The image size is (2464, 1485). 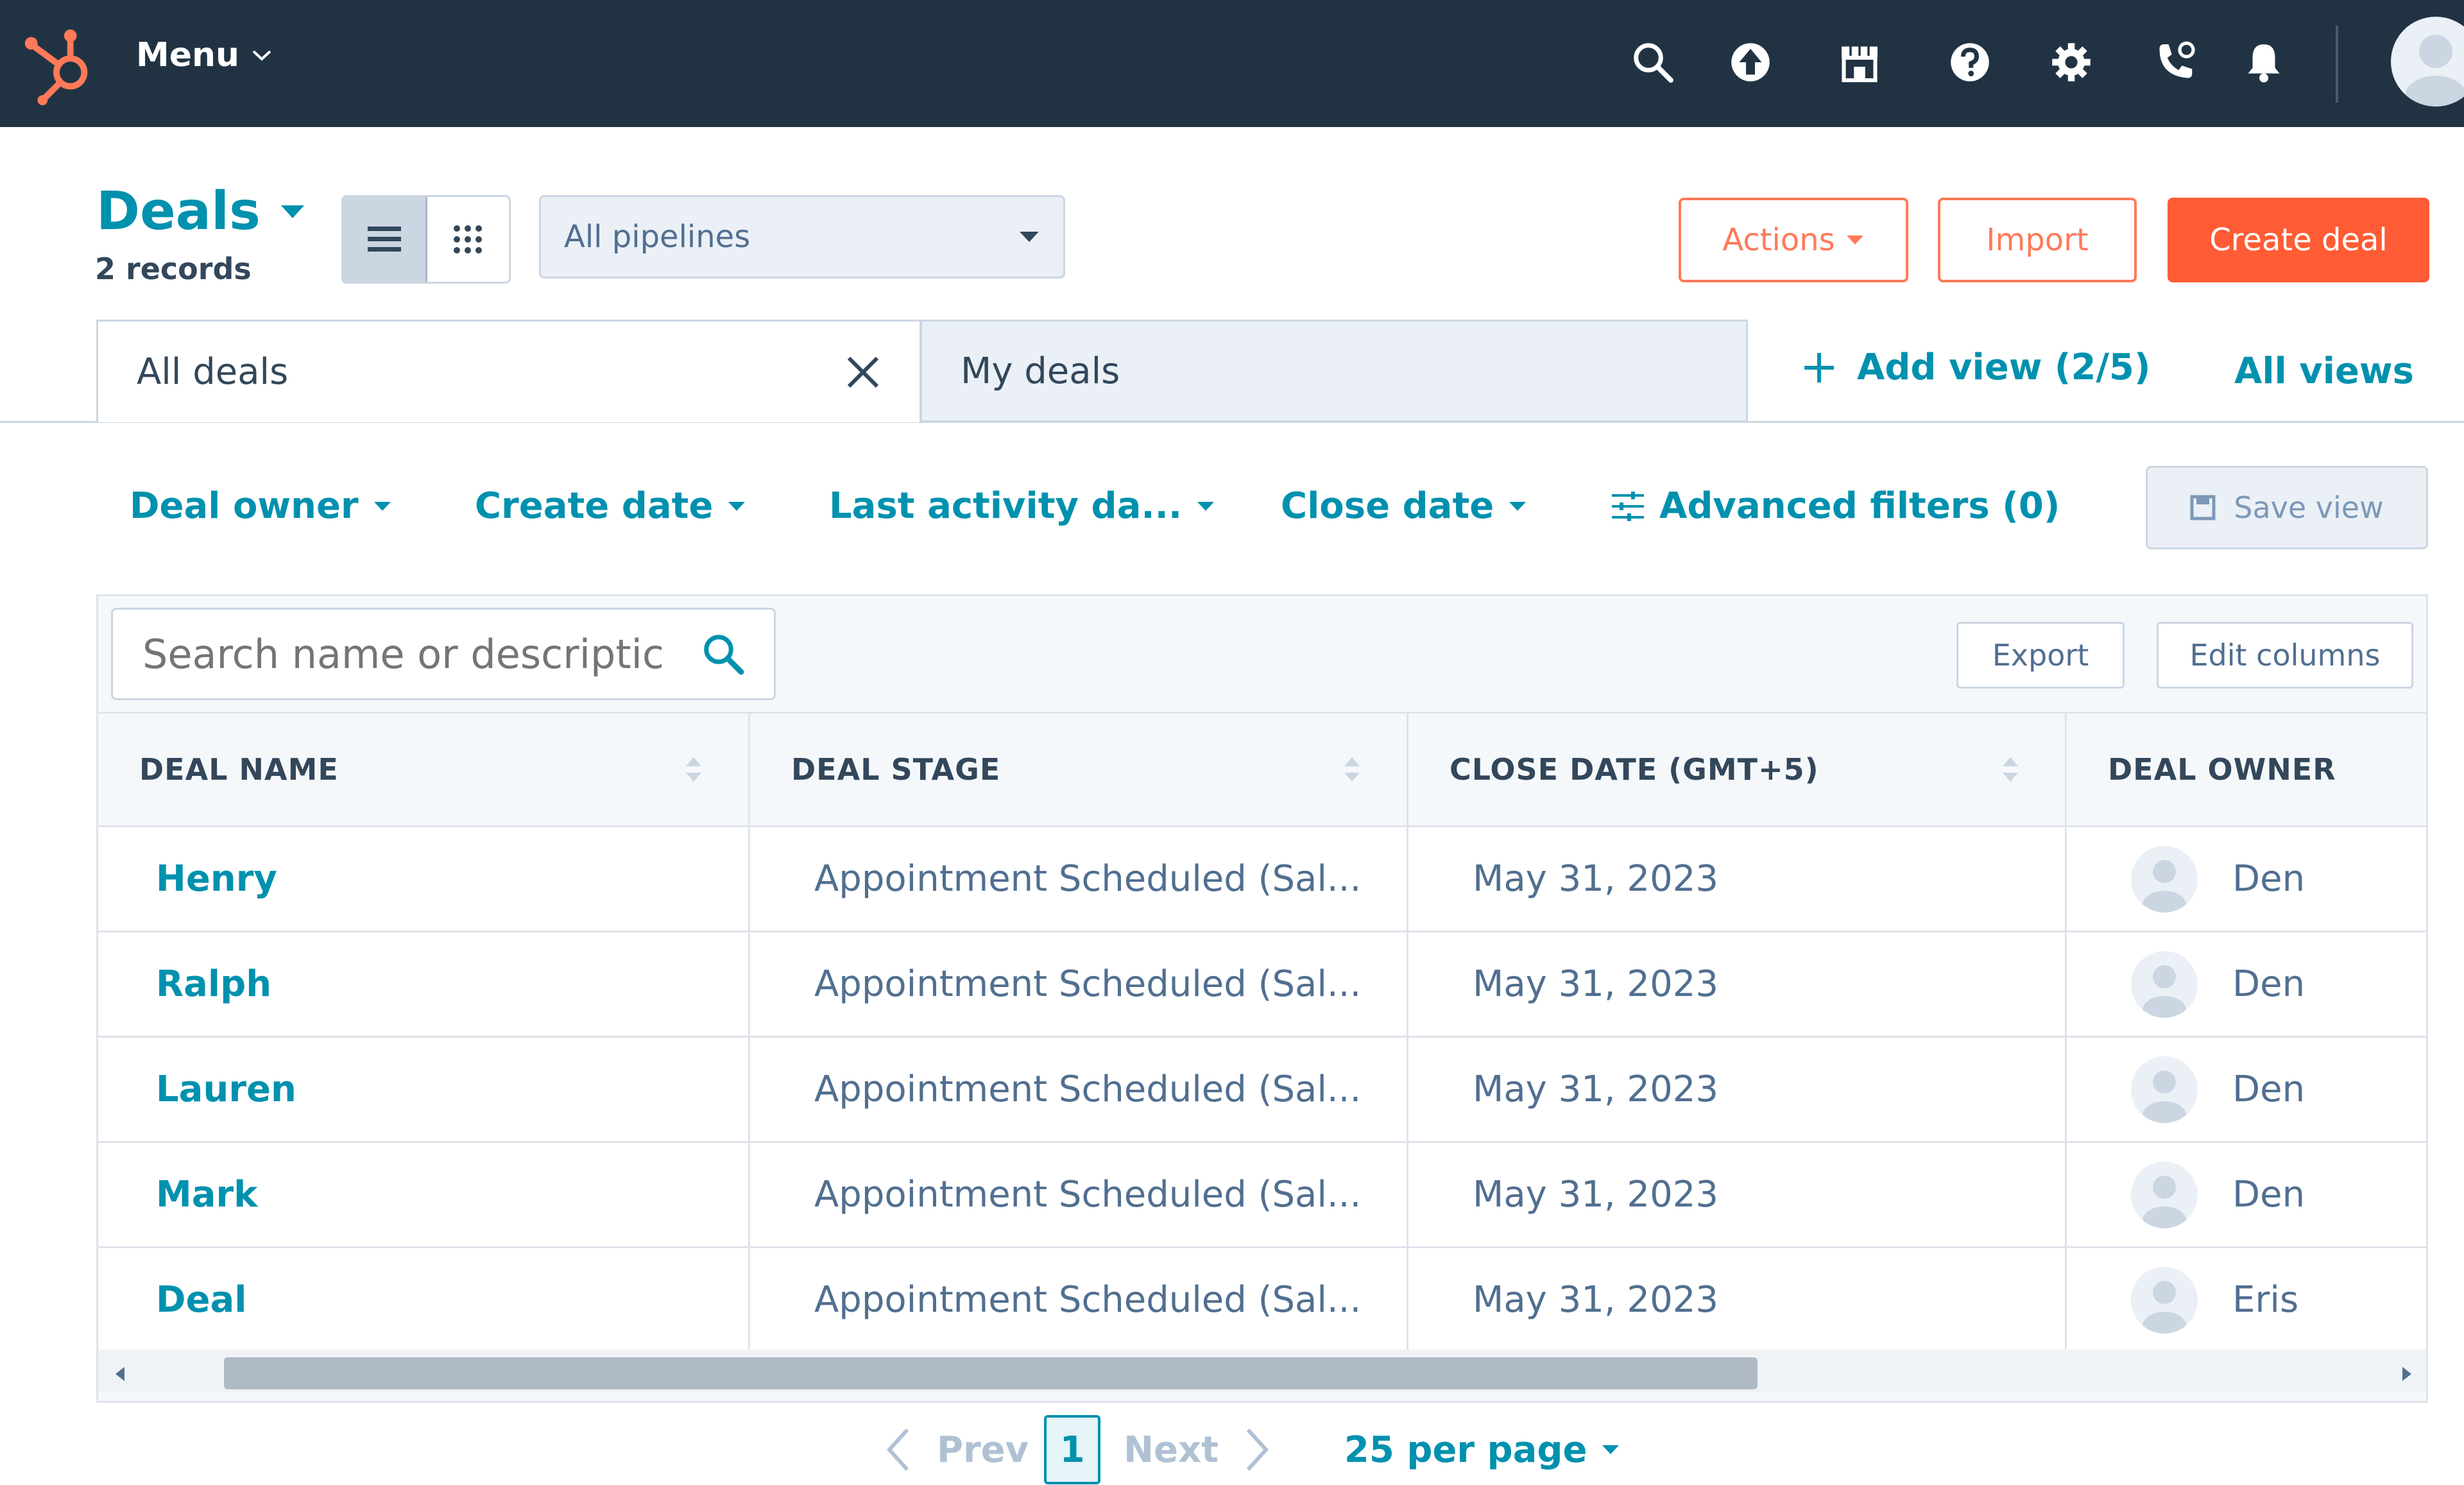 I want to click on list-icon, so click(x=384, y=239).